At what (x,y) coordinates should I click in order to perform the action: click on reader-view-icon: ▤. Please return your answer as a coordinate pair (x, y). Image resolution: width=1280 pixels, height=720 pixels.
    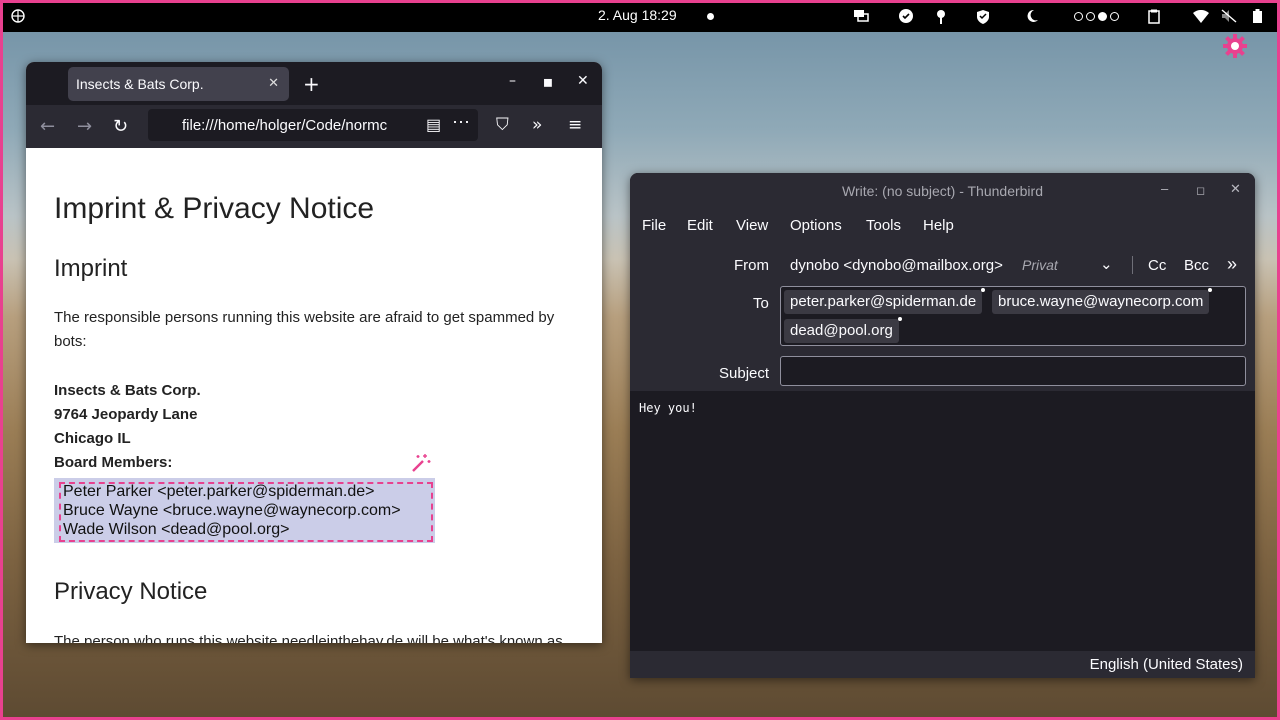
    Looking at the image, I should click on (433, 125).